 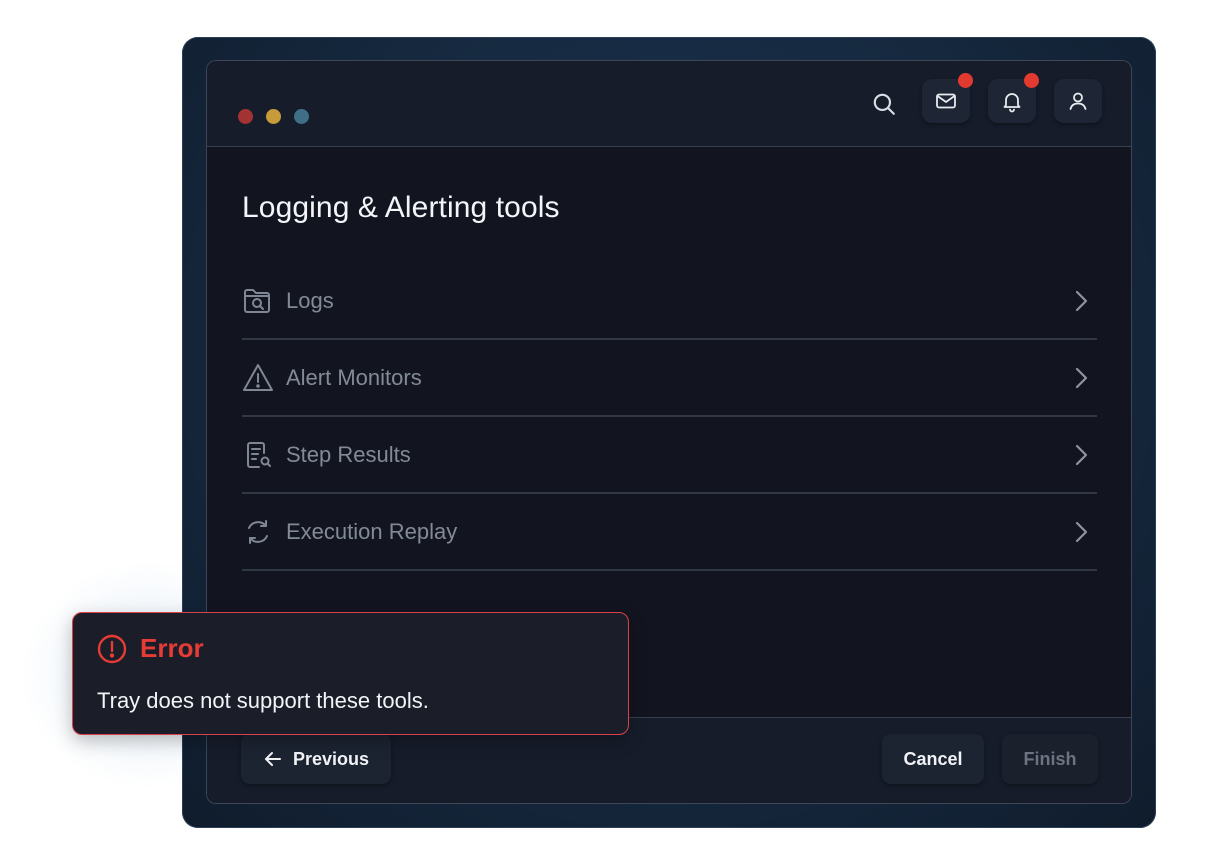 What do you see at coordinates (1031, 80) in the screenshot?
I see `notifications-badge` at bounding box center [1031, 80].